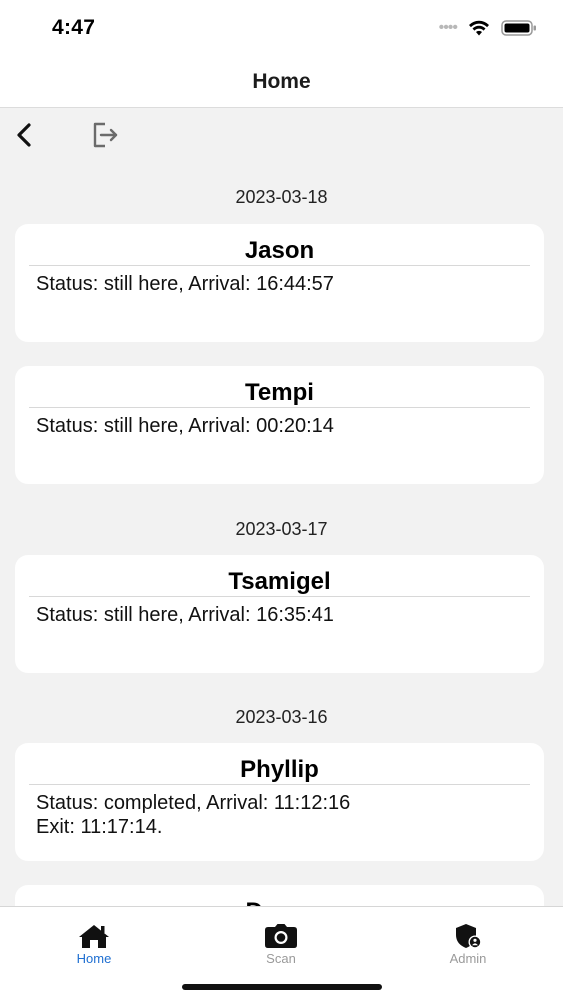 The image size is (563, 1000). Describe the element at coordinates (25, 135) in the screenshot. I see `back-chevron-icon` at that location.